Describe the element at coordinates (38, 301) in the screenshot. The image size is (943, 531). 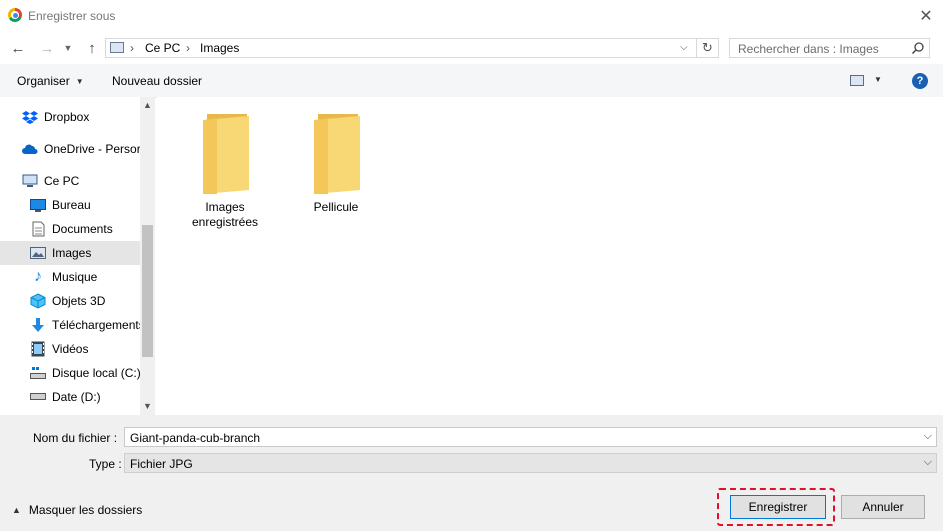
I see `3d-objects-icon` at that location.